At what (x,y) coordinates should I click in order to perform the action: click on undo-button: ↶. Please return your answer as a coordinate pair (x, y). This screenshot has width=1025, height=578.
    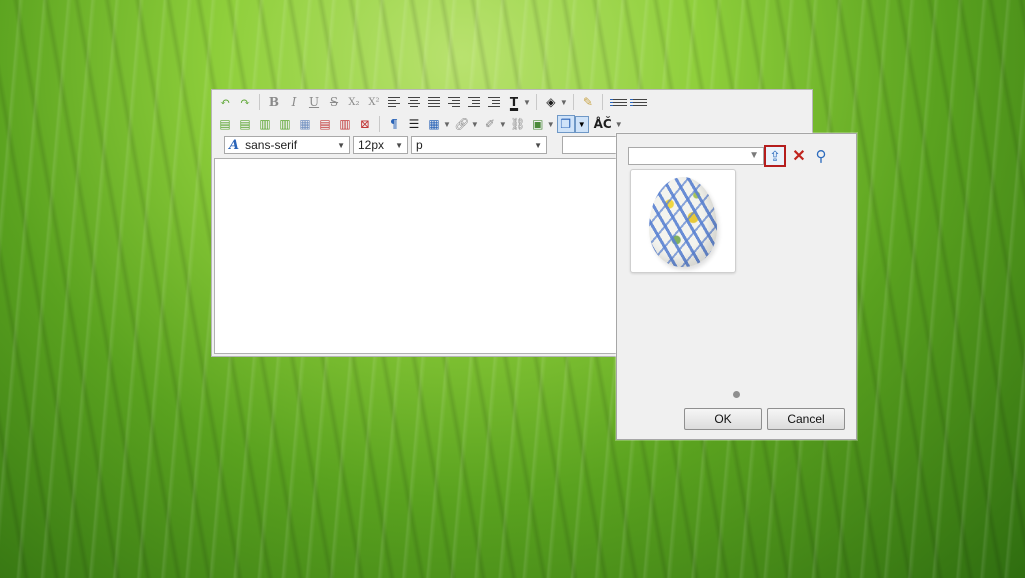
    Looking at the image, I should click on (225, 102).